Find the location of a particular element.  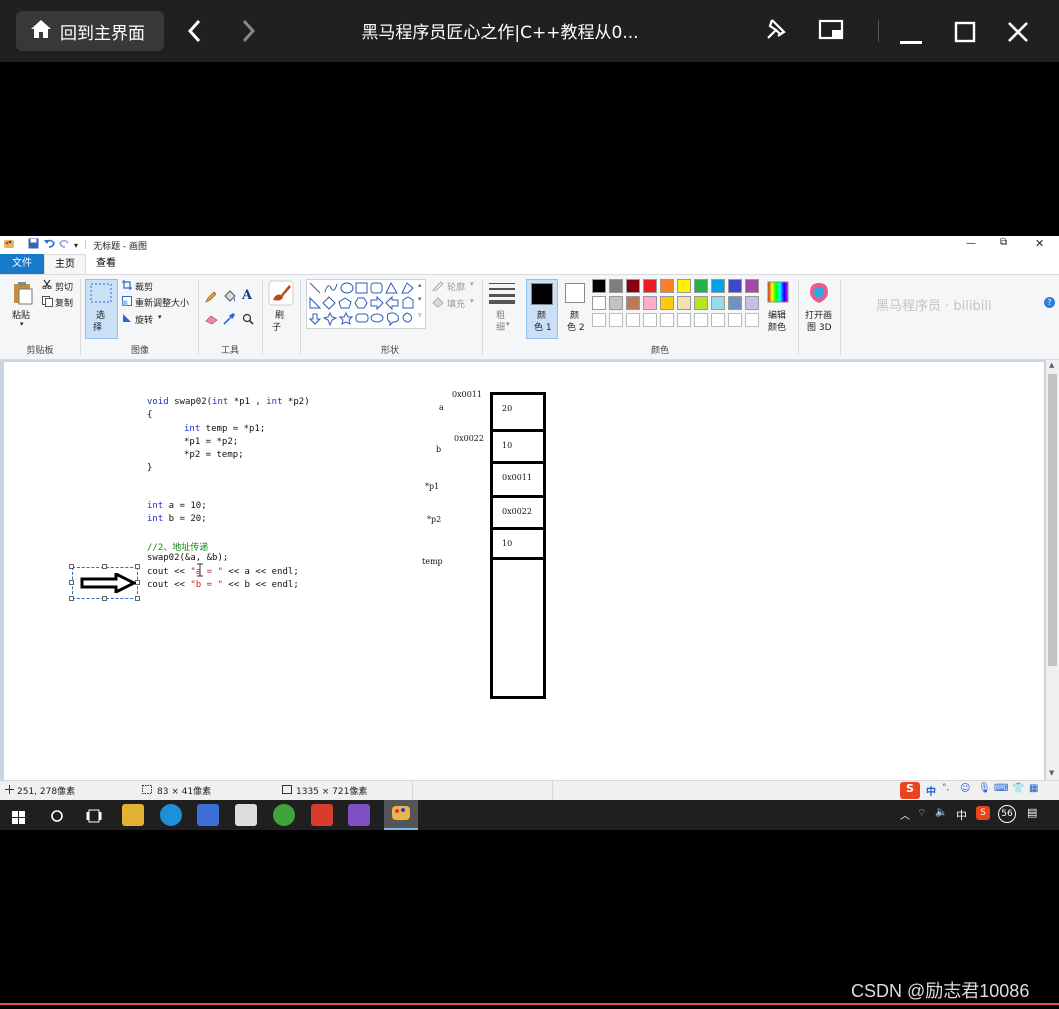

app-green-icon is located at coordinates (284, 815).